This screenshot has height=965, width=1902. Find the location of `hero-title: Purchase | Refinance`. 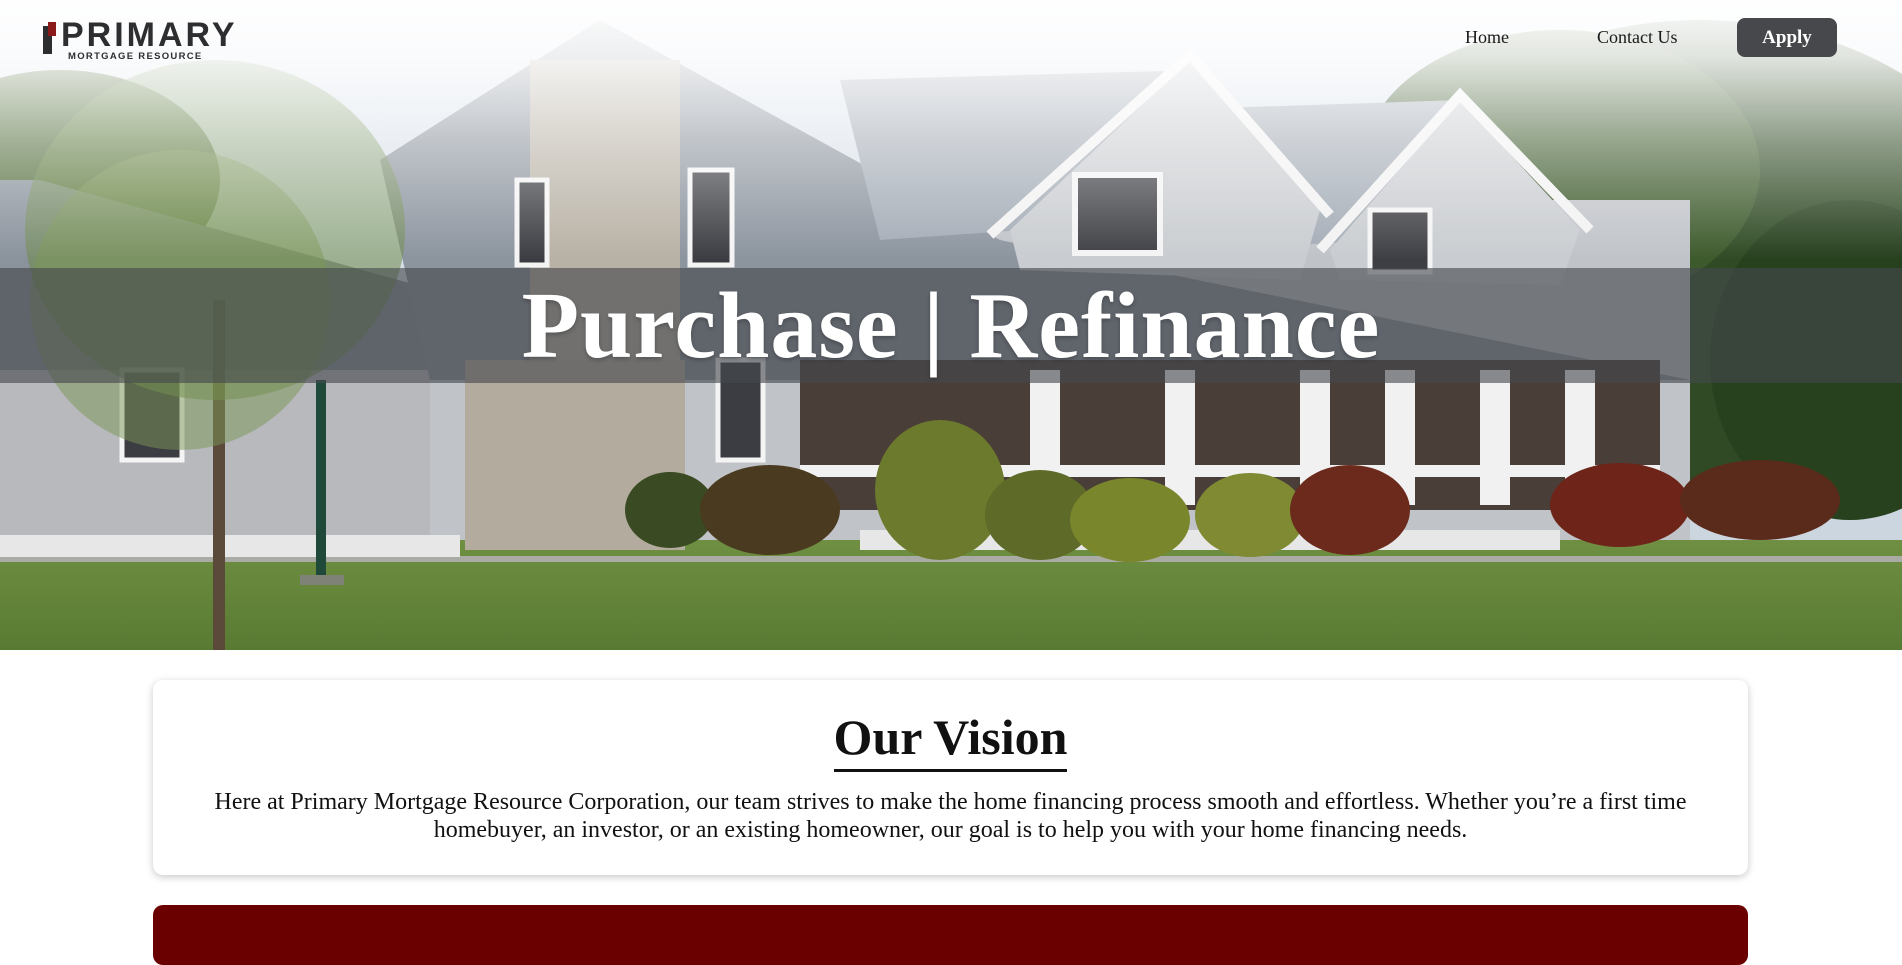

hero-title: Purchase | Refinance is located at coordinates (951, 325).